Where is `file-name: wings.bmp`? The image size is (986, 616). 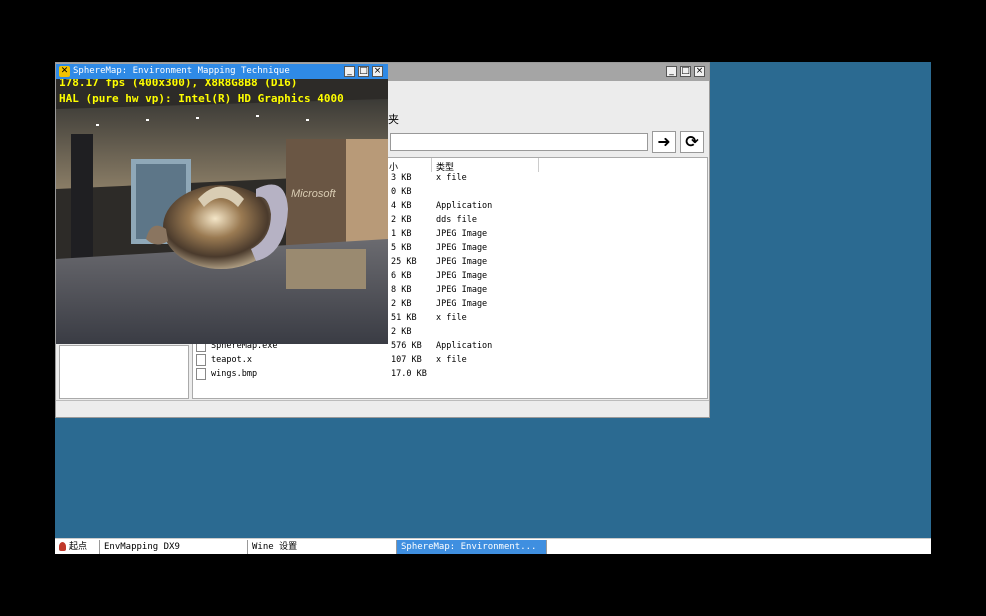 file-name: wings.bmp is located at coordinates (234, 374).